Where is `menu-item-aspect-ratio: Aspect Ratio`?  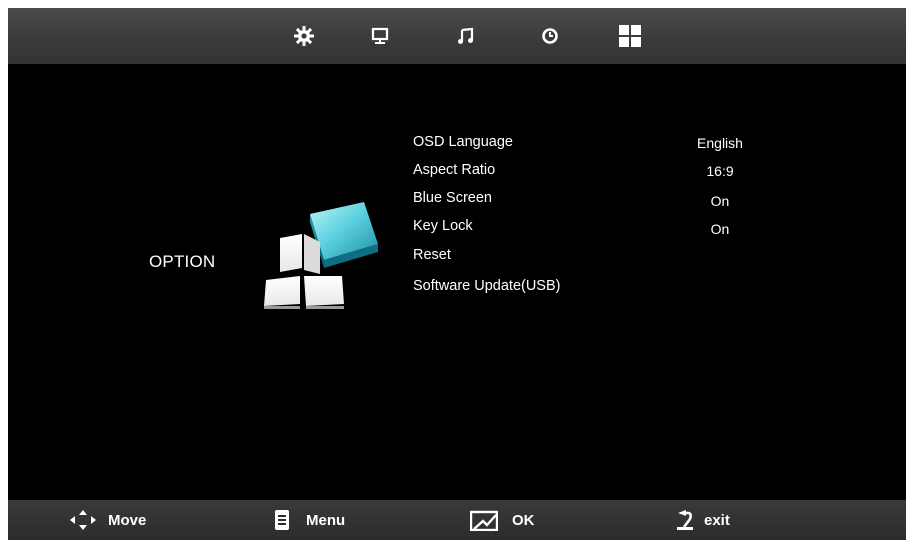 menu-item-aspect-ratio: Aspect Ratio is located at coordinates (454, 170).